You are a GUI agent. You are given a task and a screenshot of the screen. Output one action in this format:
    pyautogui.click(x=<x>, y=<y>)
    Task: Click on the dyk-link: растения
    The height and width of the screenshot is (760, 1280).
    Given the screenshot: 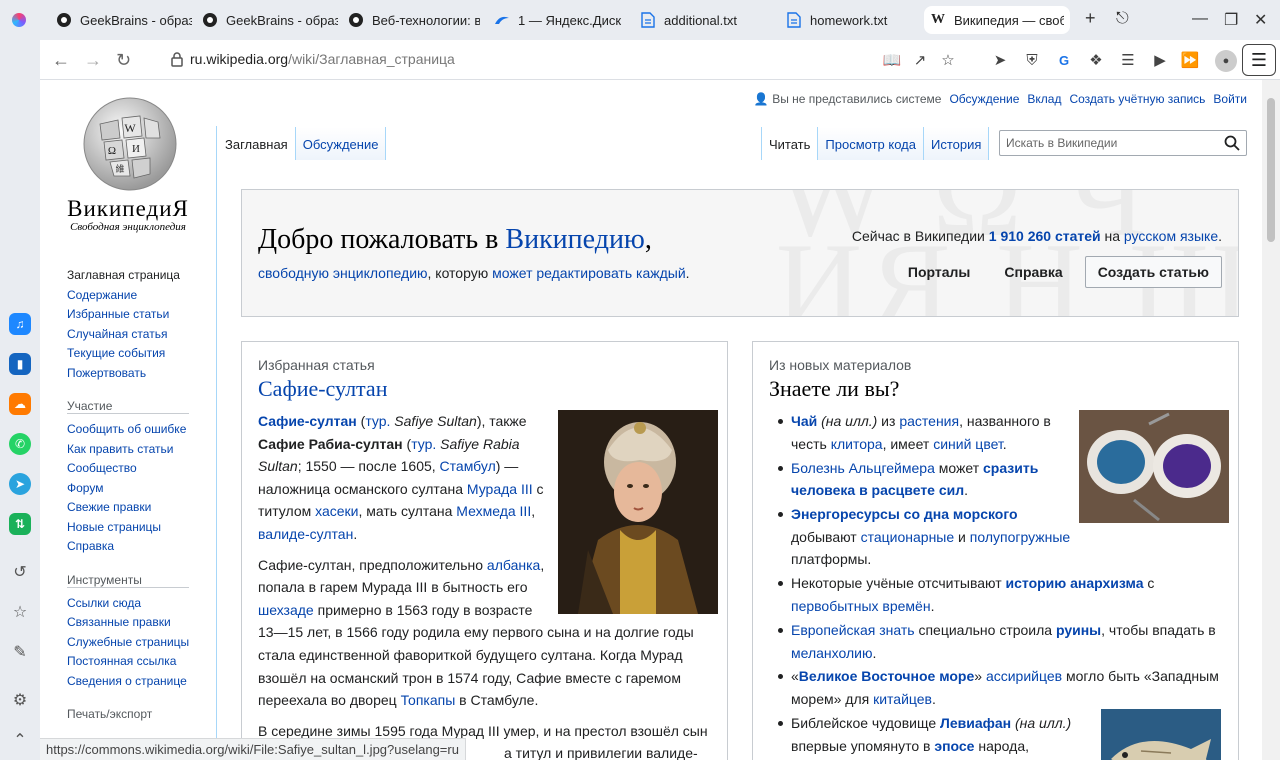 What is the action you would take?
    pyautogui.click(x=929, y=421)
    